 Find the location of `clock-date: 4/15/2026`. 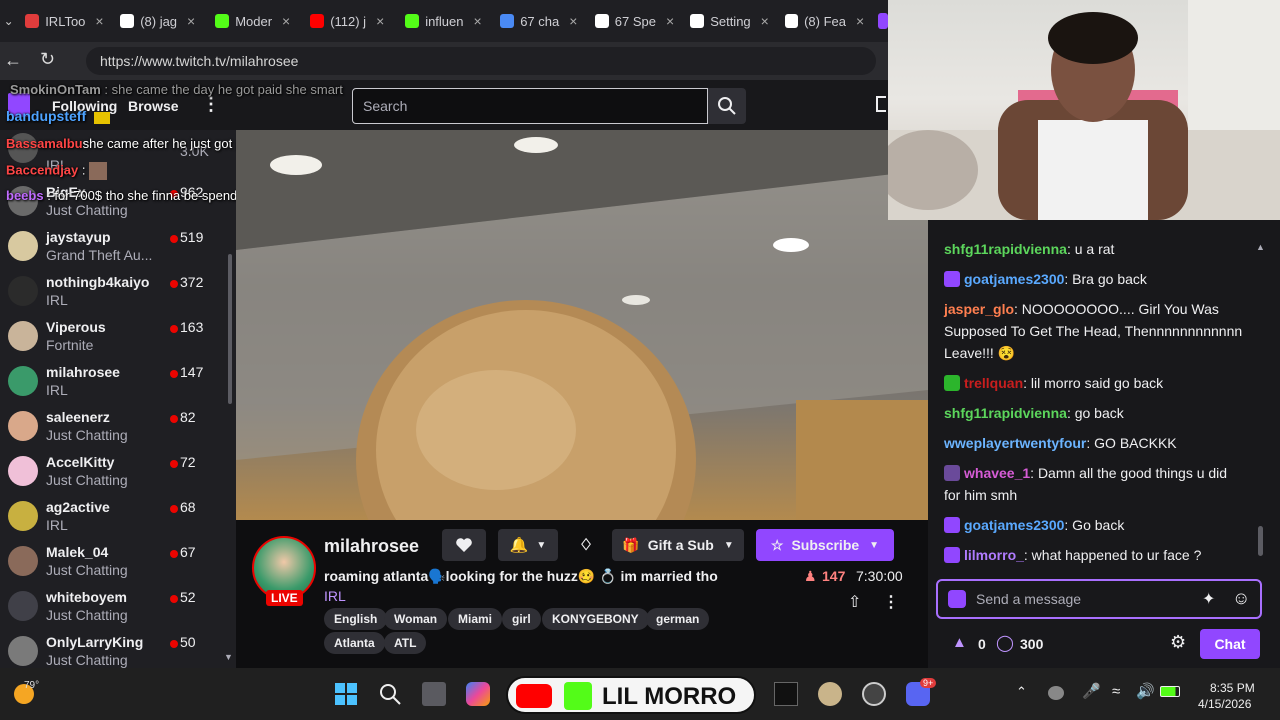

clock-date: 4/15/2026 is located at coordinates (1224, 704).